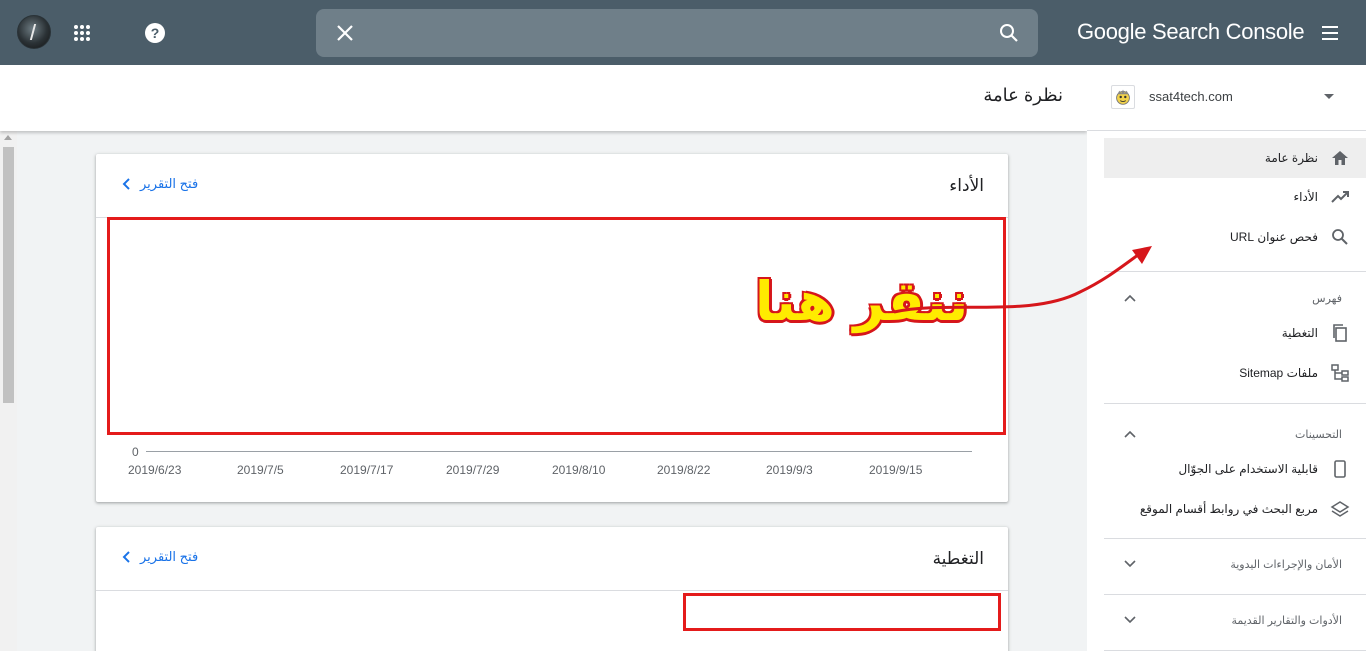  I want to click on apps-grid-icon, so click(82, 33).